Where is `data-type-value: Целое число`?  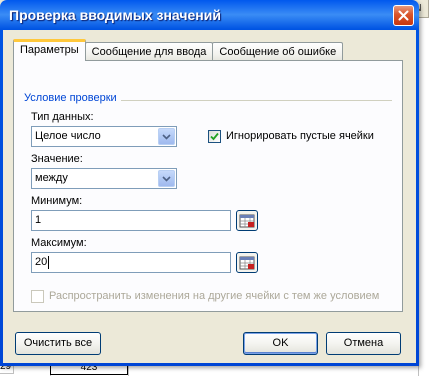
data-type-value: Целое число is located at coordinates (68, 136).